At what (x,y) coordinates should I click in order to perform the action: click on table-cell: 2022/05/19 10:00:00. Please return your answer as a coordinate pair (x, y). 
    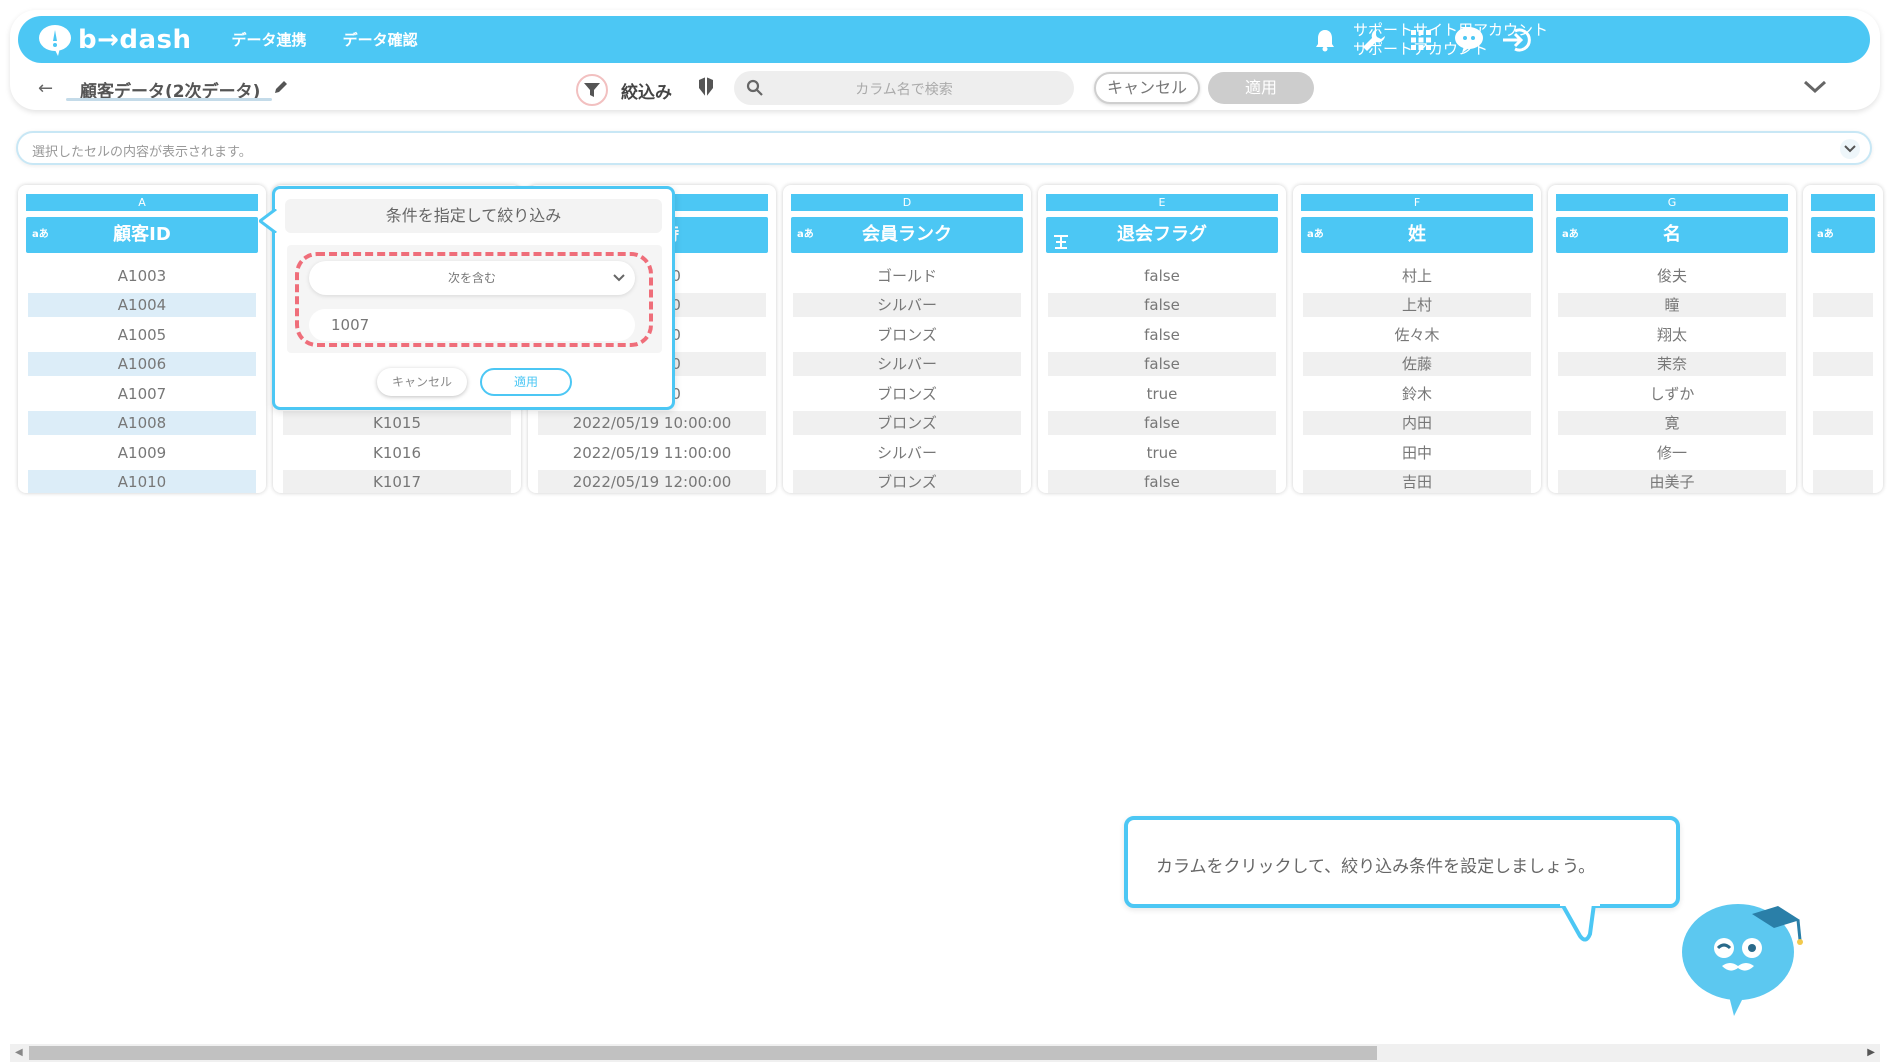
    Looking at the image, I should click on (652, 423).